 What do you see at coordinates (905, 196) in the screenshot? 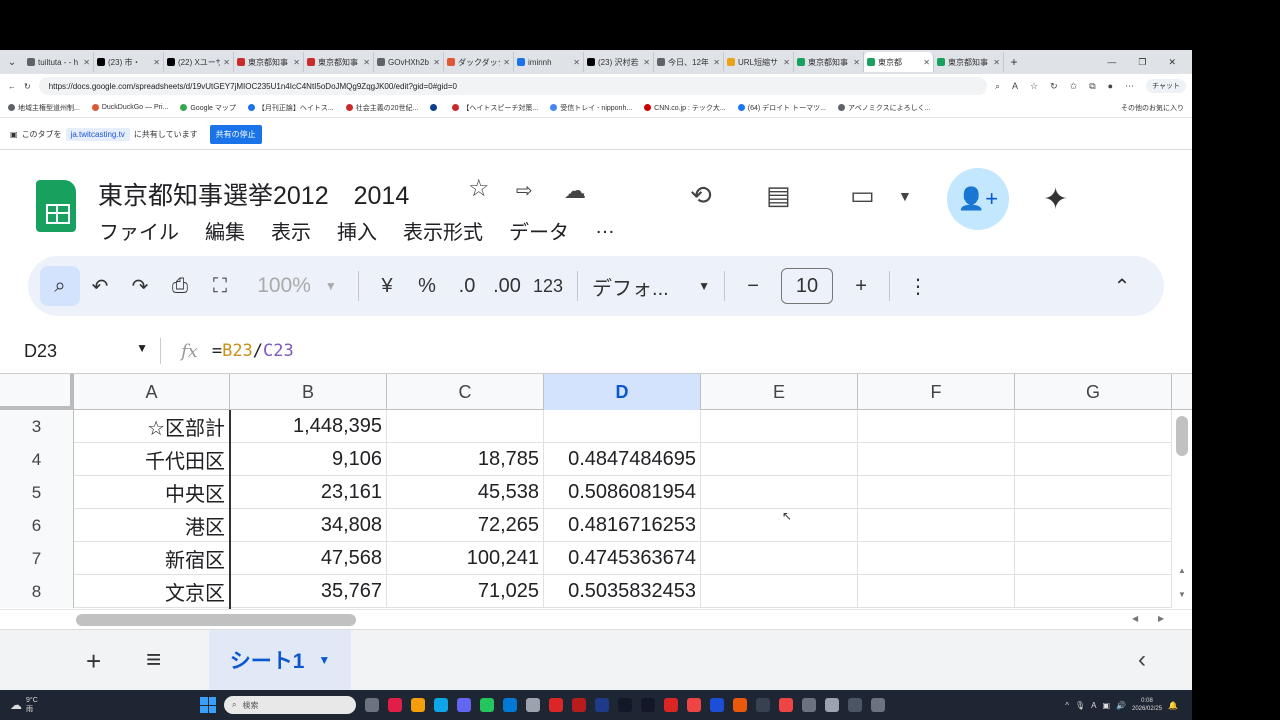
I see `meet-dropdown-icon: ▼` at bounding box center [905, 196].